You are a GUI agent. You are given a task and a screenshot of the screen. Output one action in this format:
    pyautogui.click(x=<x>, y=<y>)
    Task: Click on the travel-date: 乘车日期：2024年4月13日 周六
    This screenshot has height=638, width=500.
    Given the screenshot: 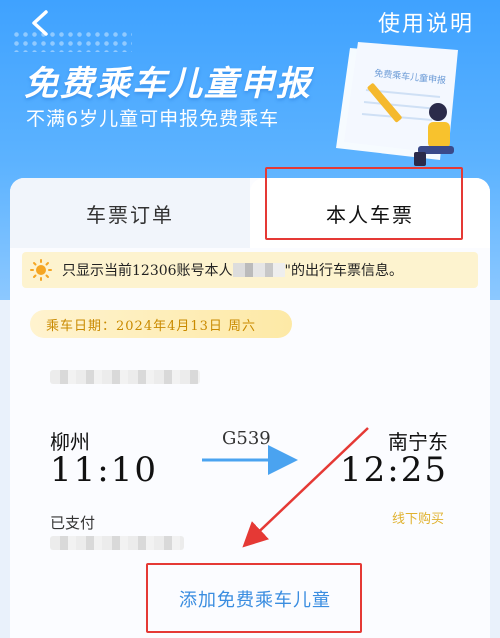 What is the action you would take?
    pyautogui.click(x=161, y=324)
    